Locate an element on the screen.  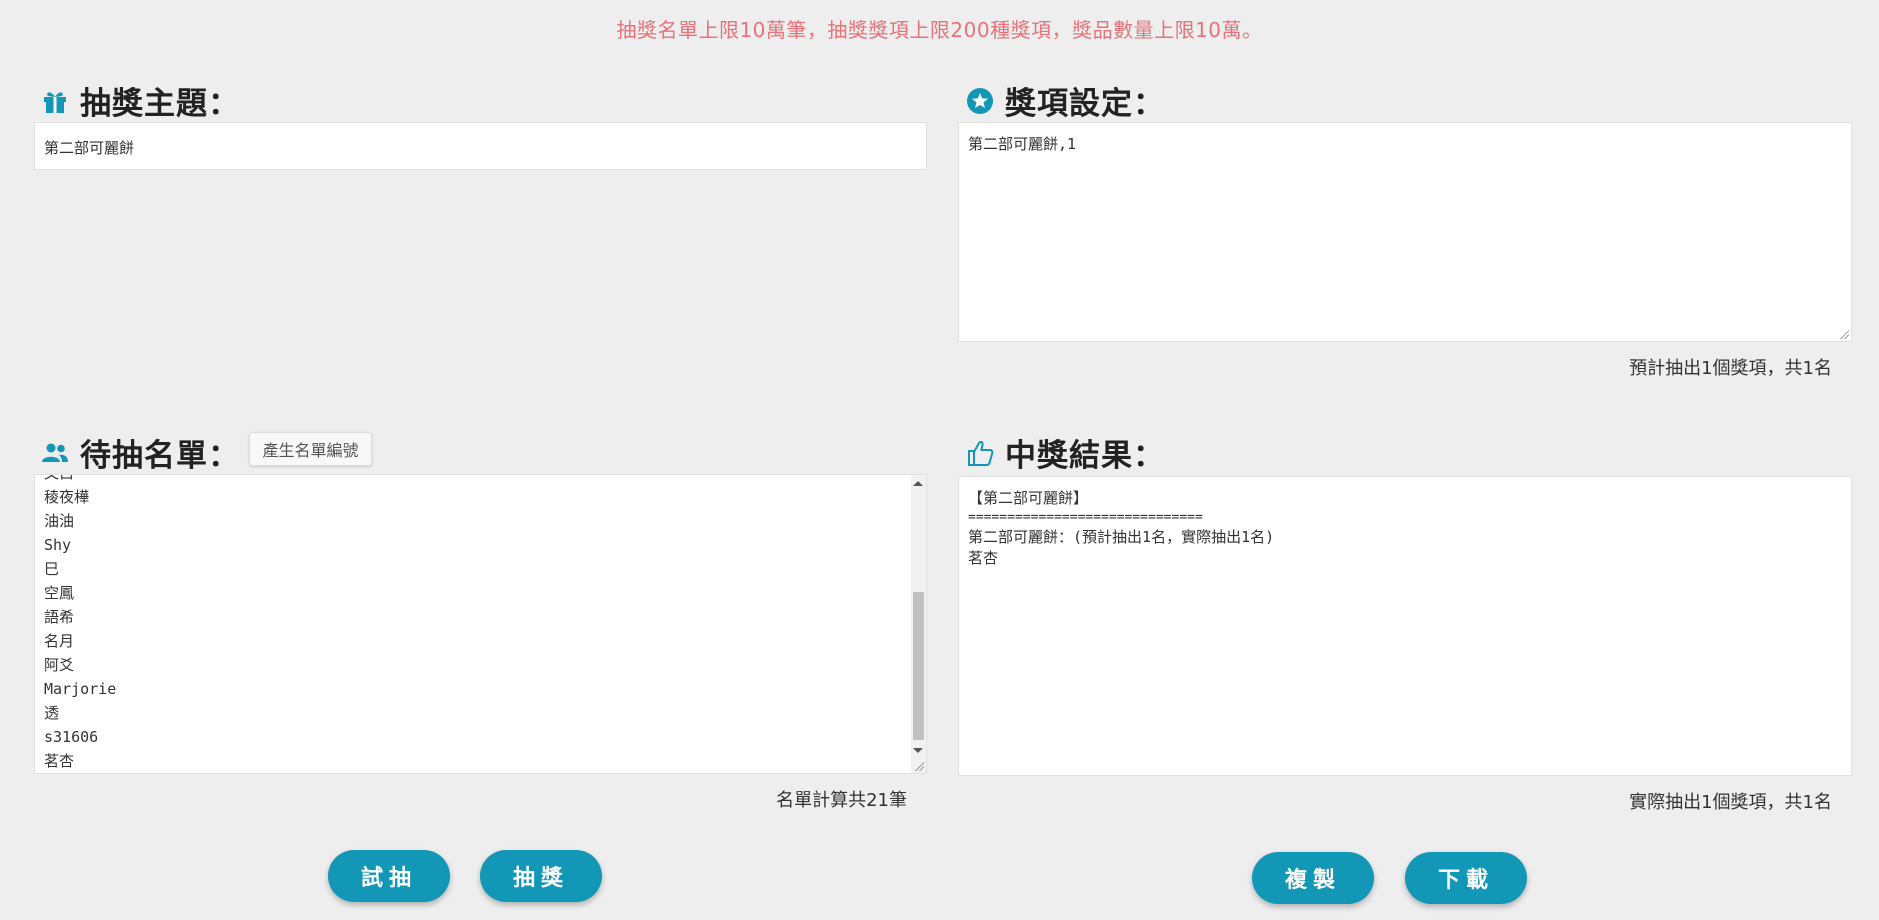
results-summary: 實際抽出1個獎項，共1名 is located at coordinates (1730, 802).